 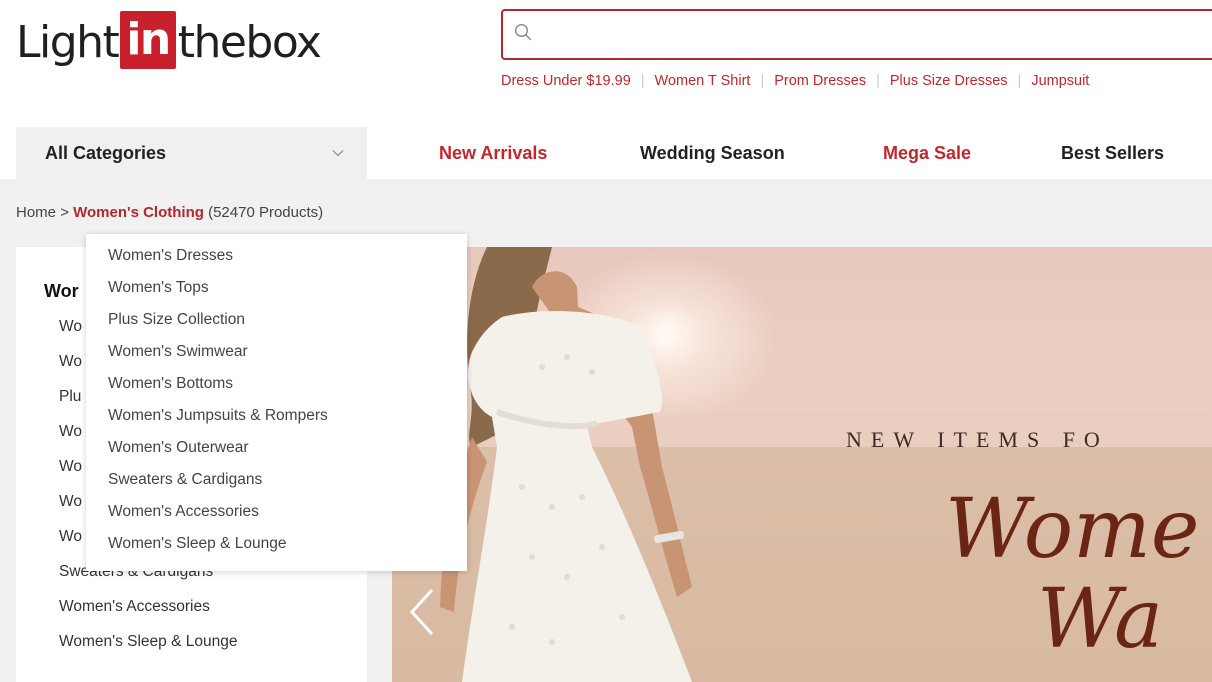 I want to click on sidebar-title: Wor, so click(x=61, y=291).